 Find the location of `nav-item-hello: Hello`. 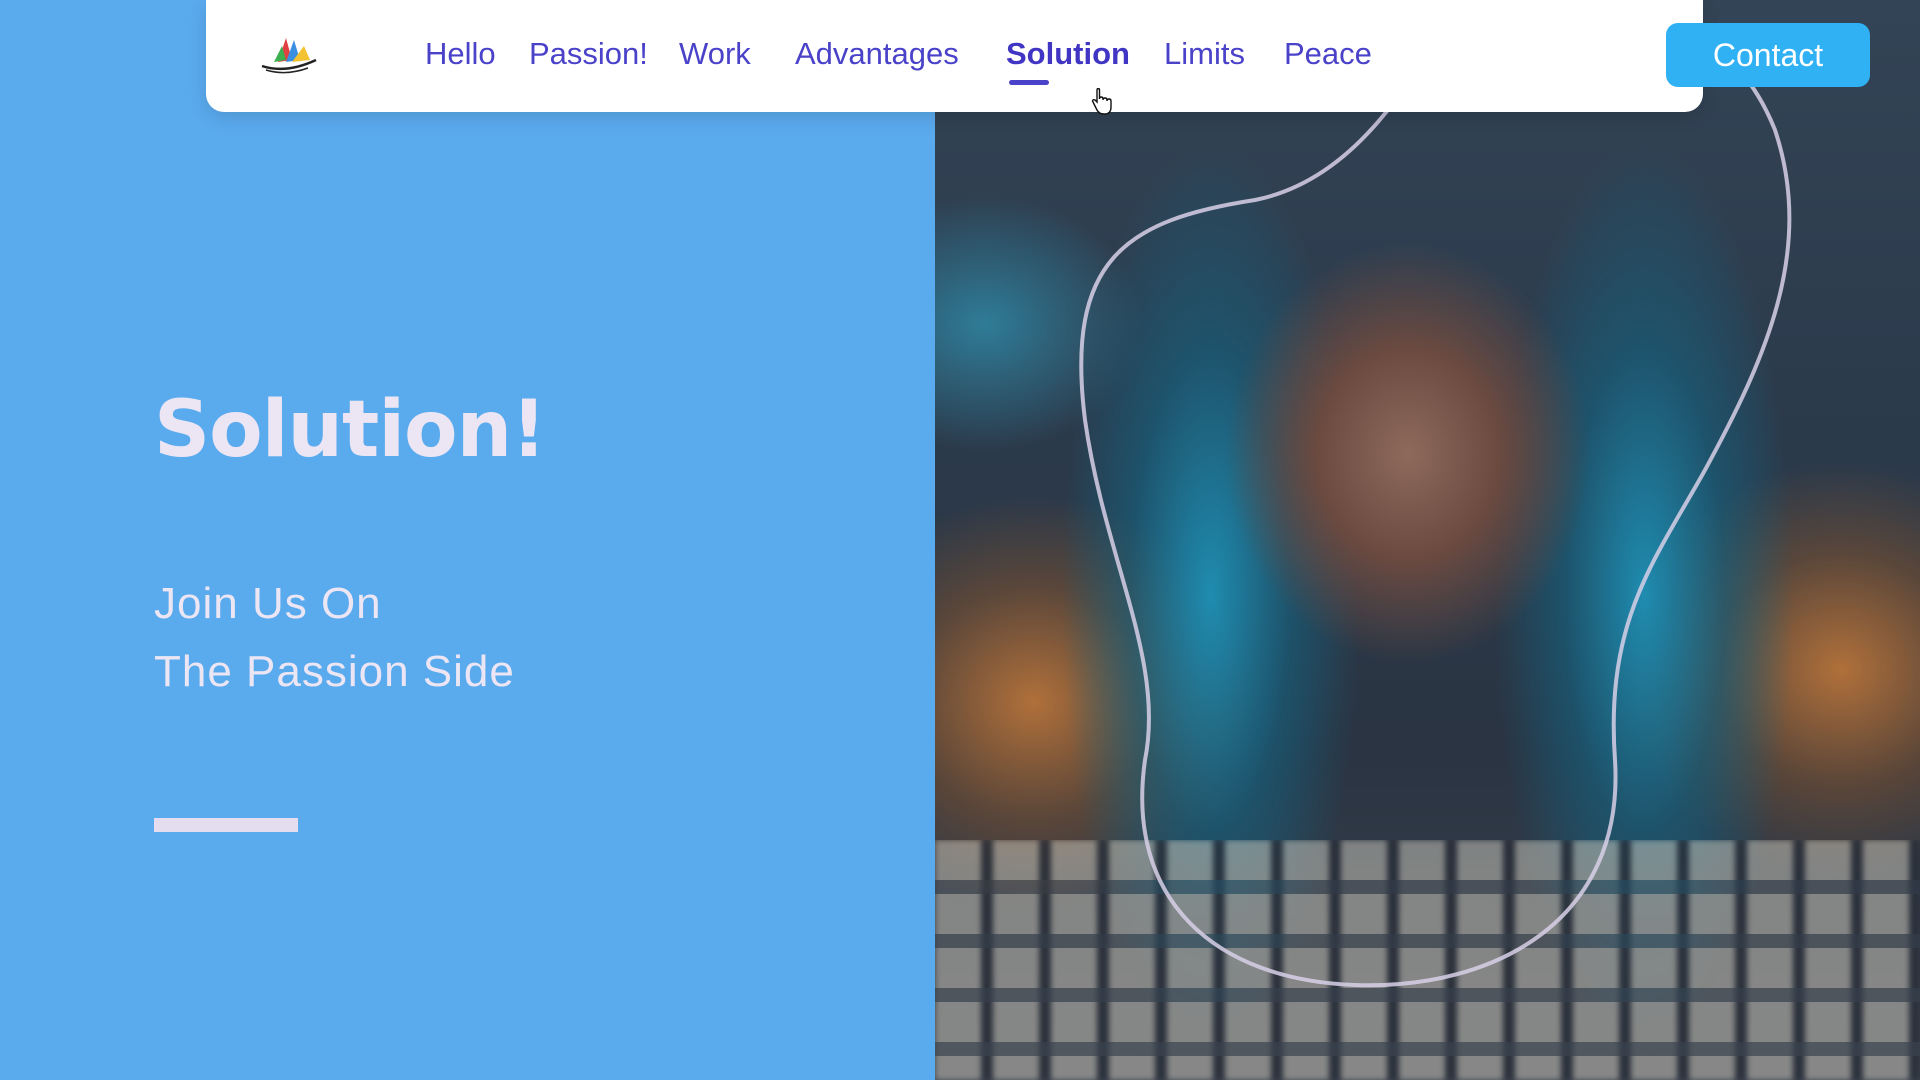

nav-item-hello: Hello is located at coordinates (460, 54).